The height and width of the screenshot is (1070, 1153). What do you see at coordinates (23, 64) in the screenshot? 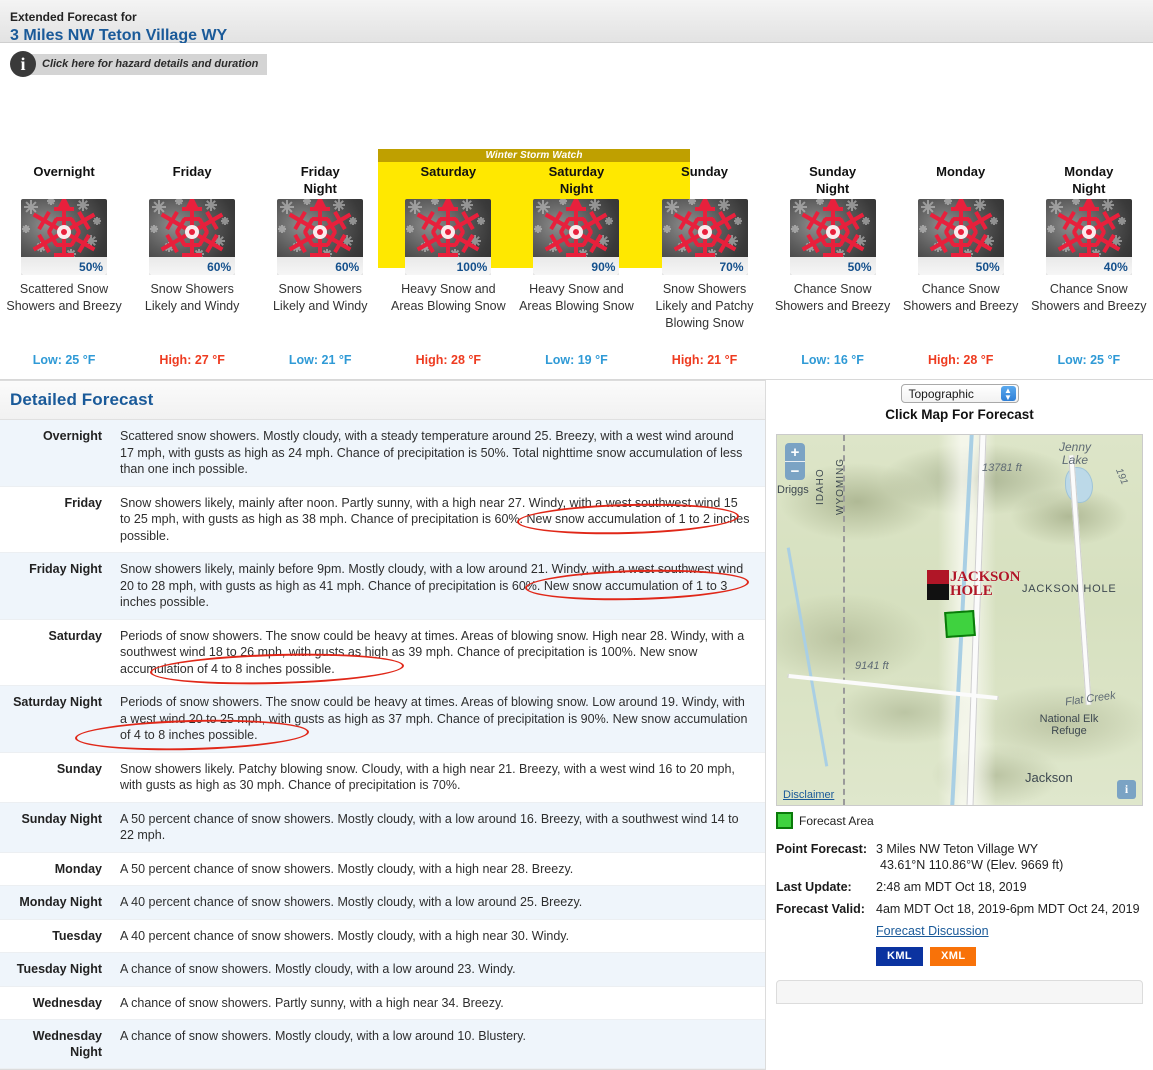
I see `info-icon: i` at bounding box center [23, 64].